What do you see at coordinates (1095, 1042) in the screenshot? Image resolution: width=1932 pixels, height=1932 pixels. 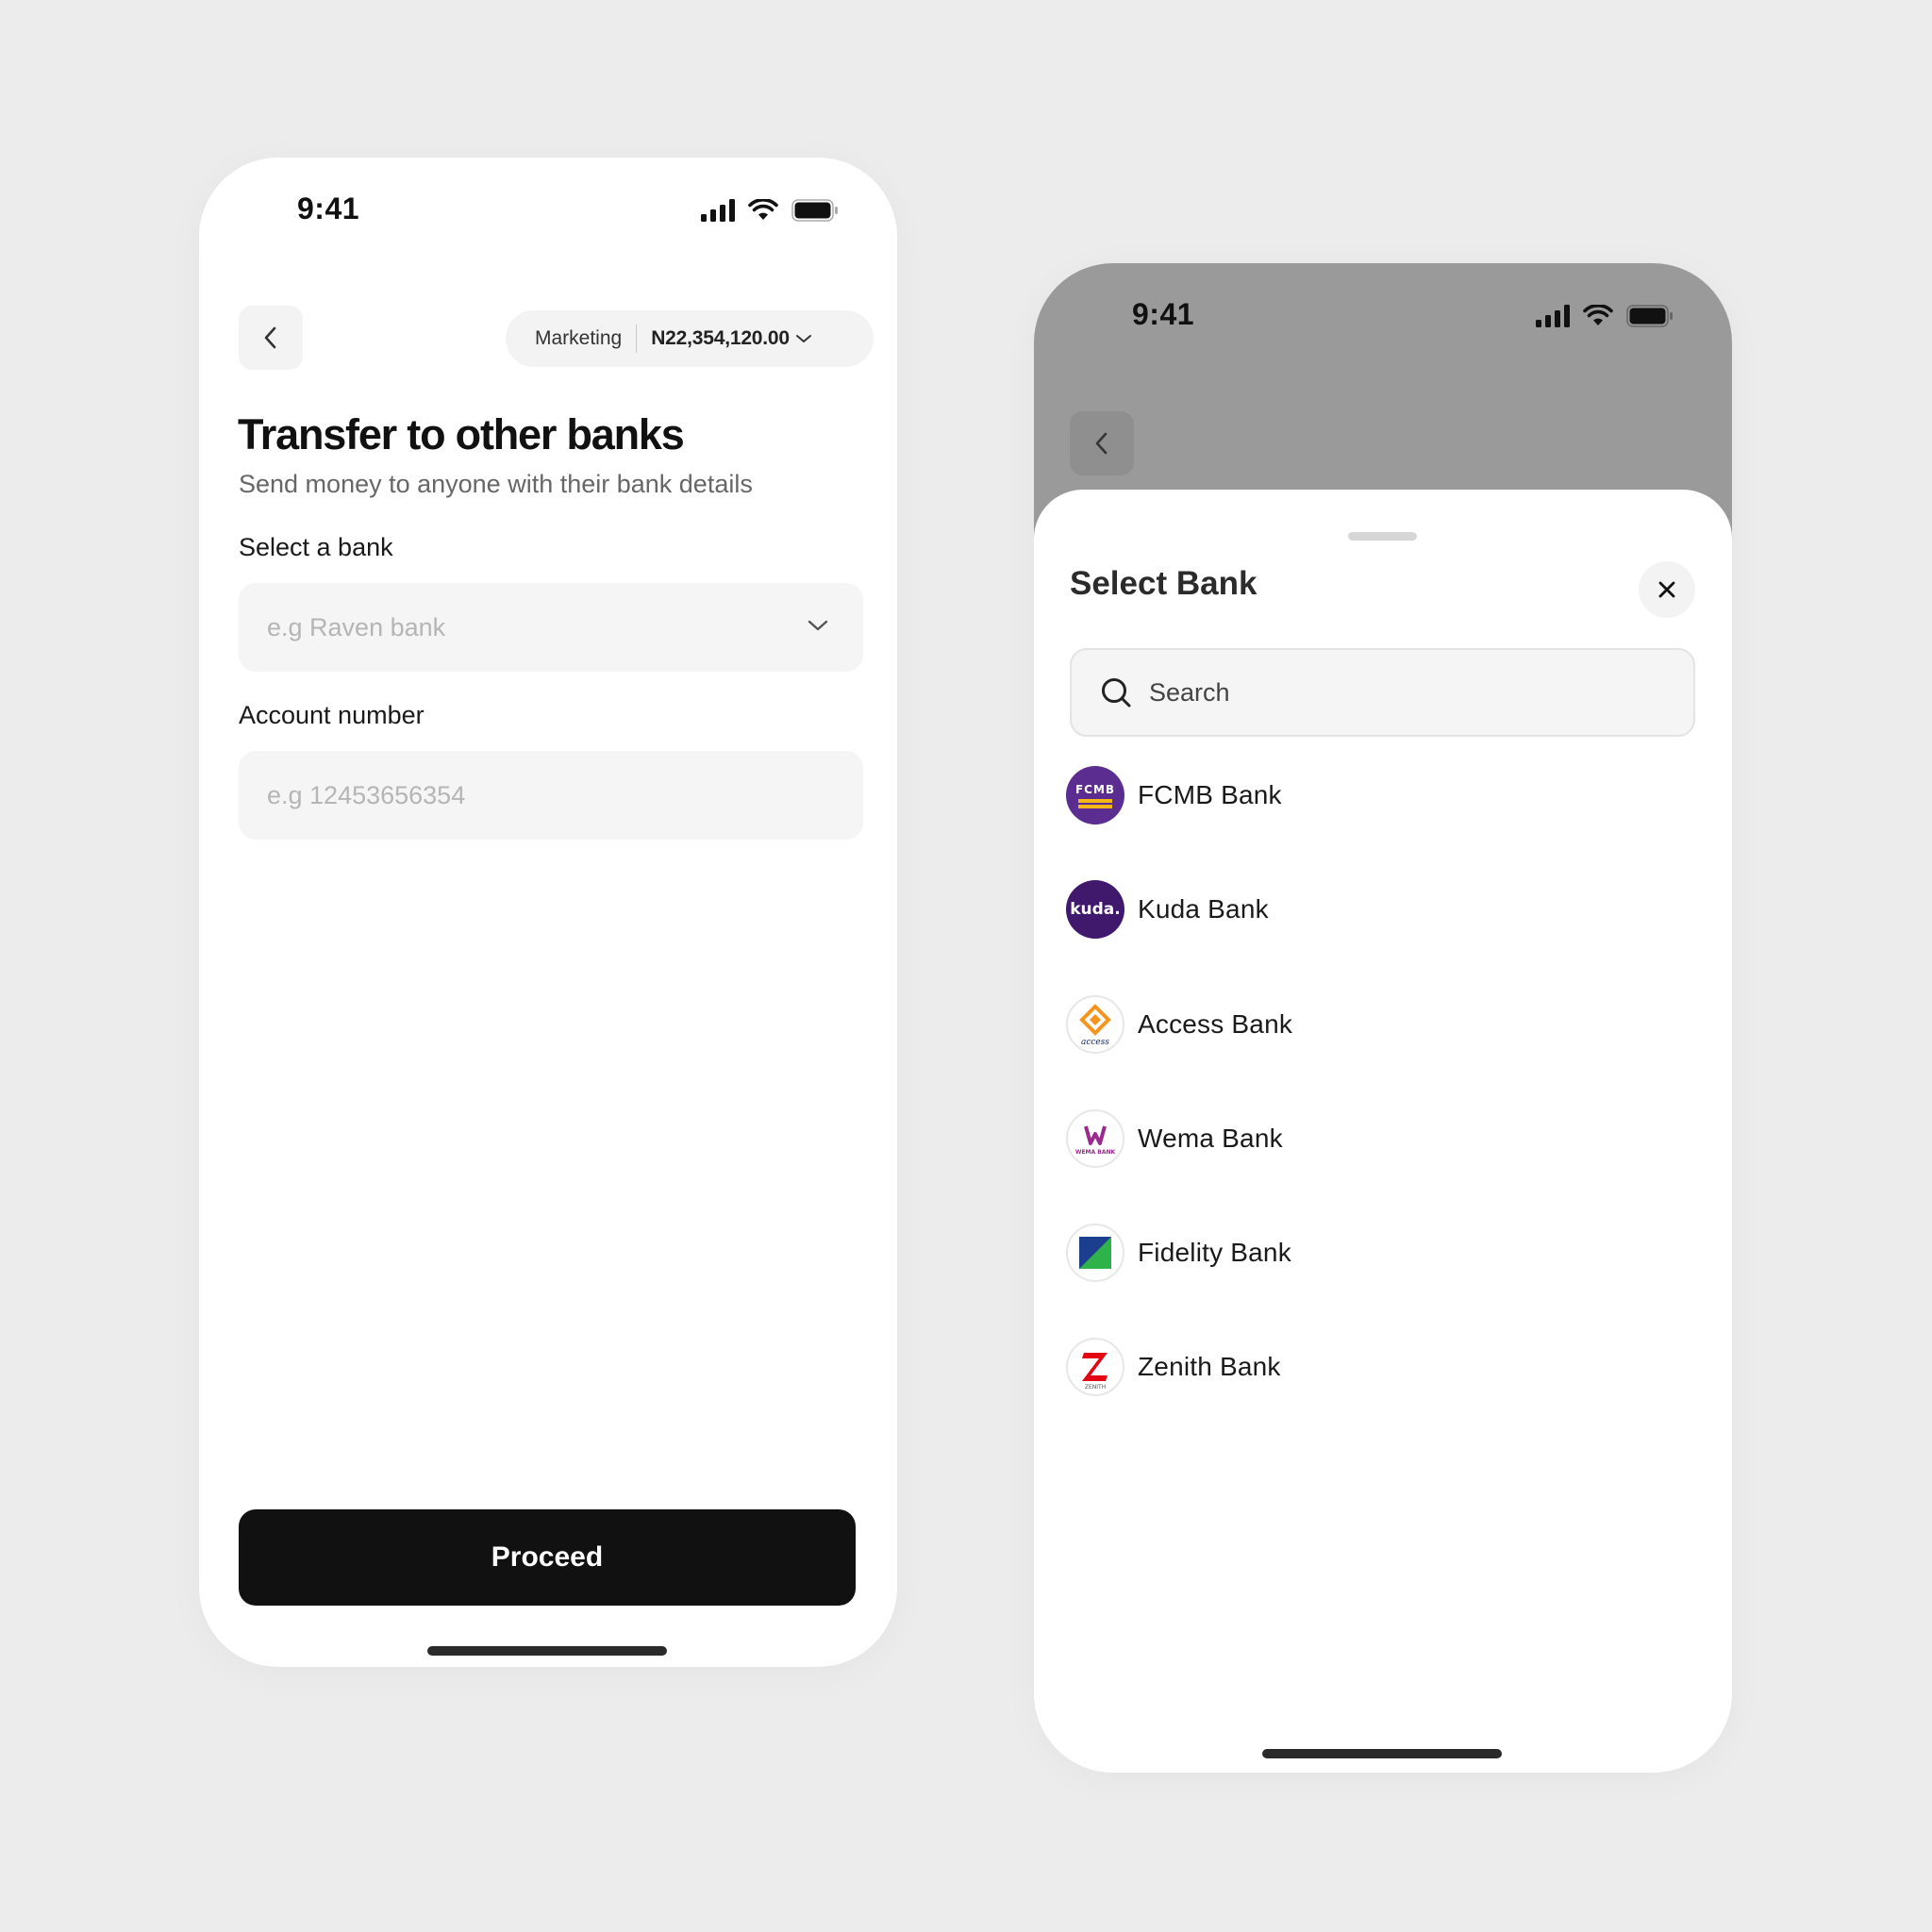 I see `svg-text: access` at bounding box center [1095, 1042].